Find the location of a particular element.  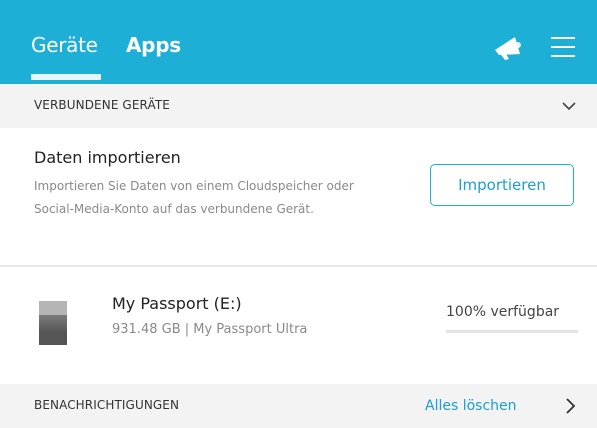

tab-devices: Geräte is located at coordinates (64, 45).